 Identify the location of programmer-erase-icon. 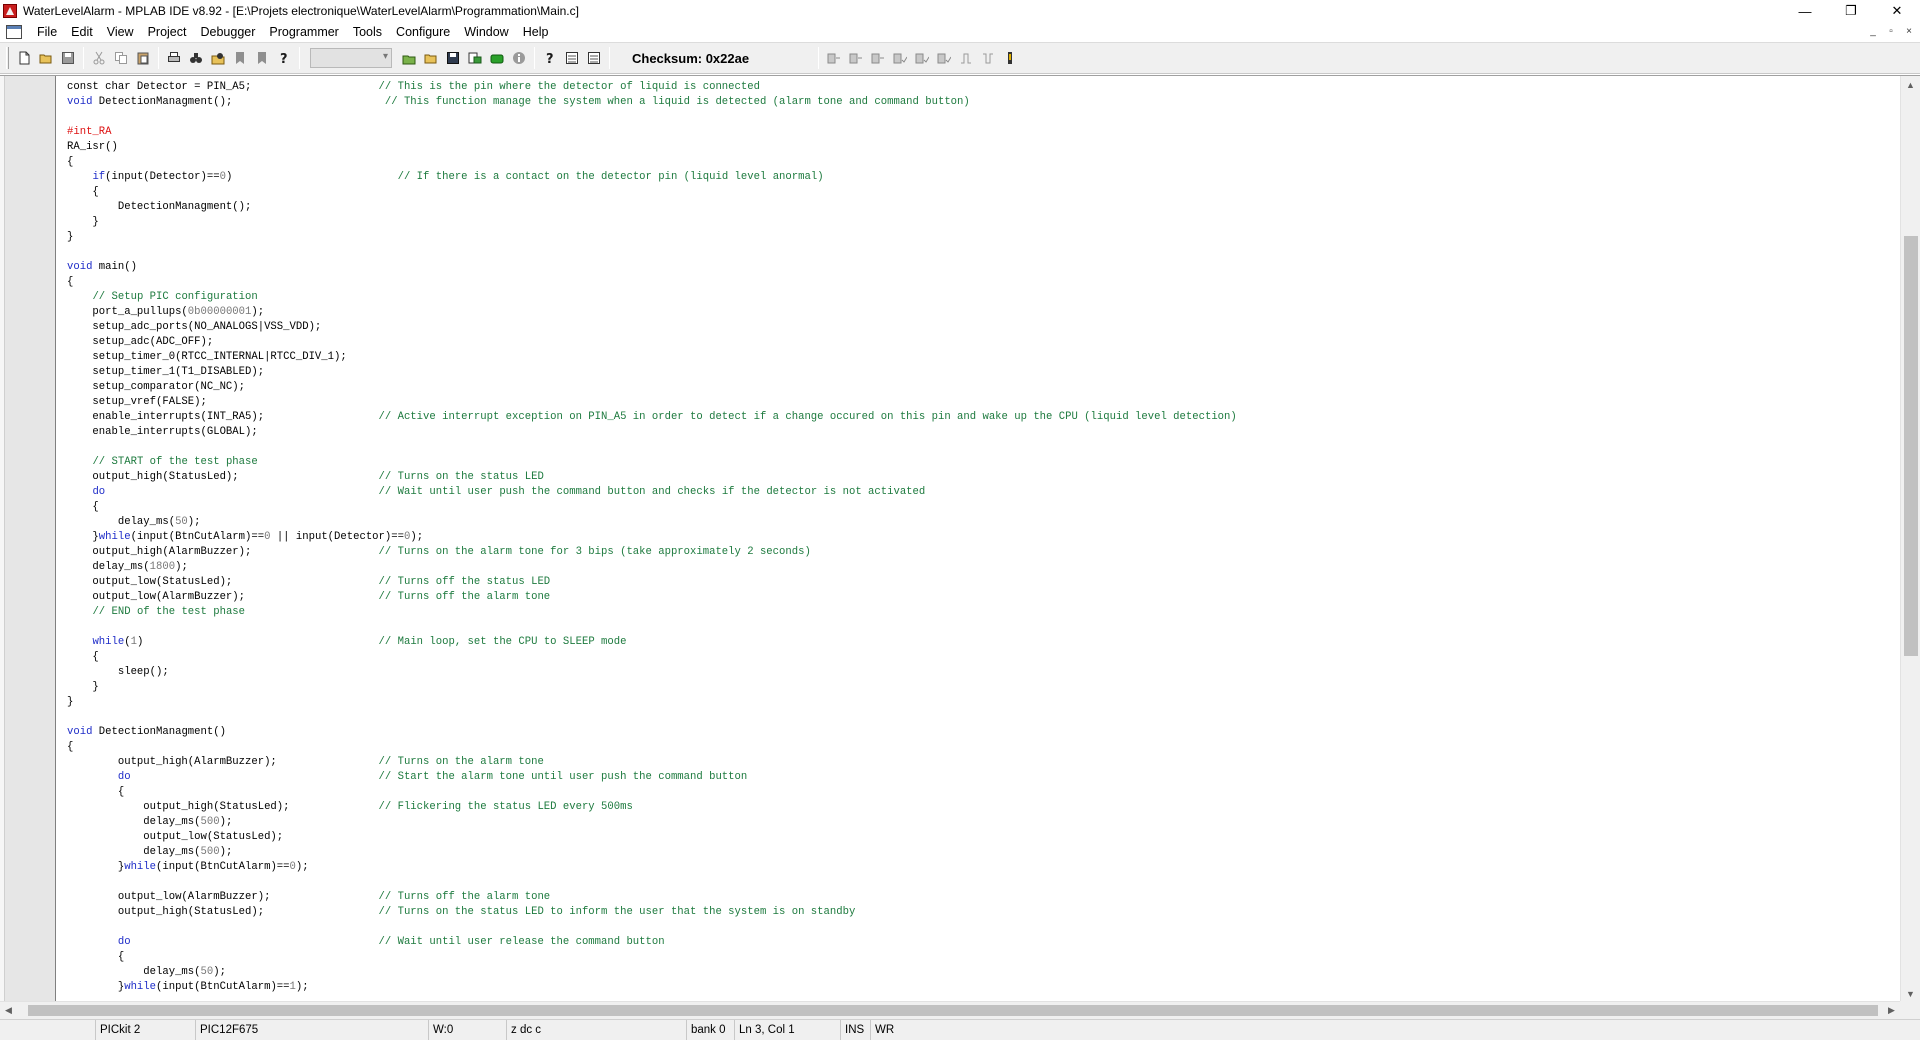
(900, 58).